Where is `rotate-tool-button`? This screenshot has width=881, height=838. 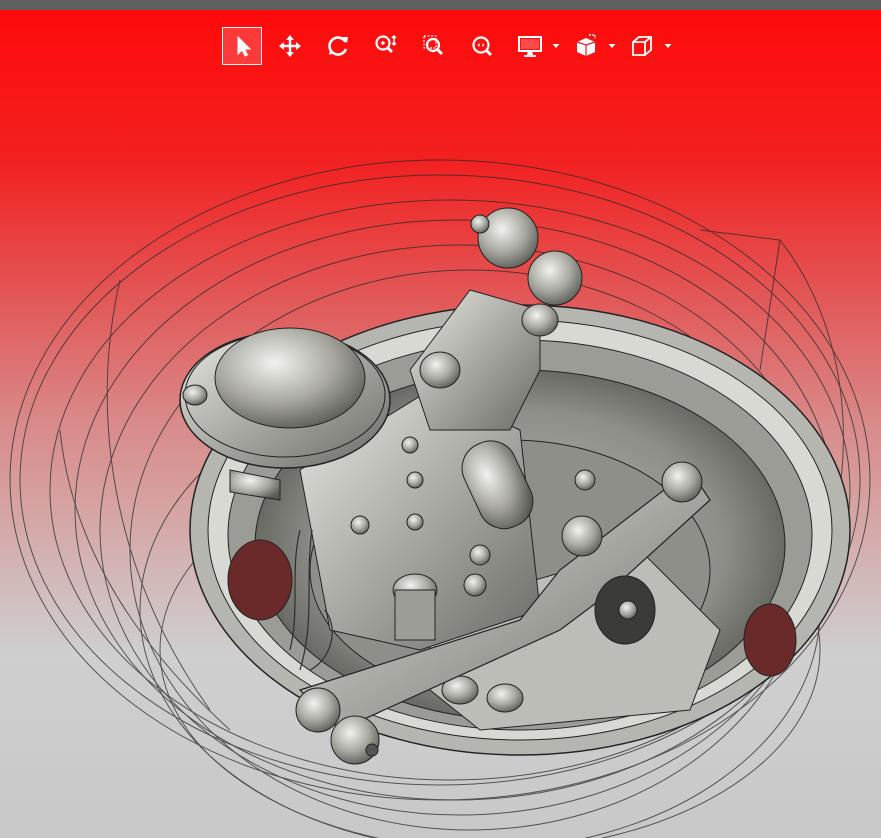 rotate-tool-button is located at coordinates (338, 46).